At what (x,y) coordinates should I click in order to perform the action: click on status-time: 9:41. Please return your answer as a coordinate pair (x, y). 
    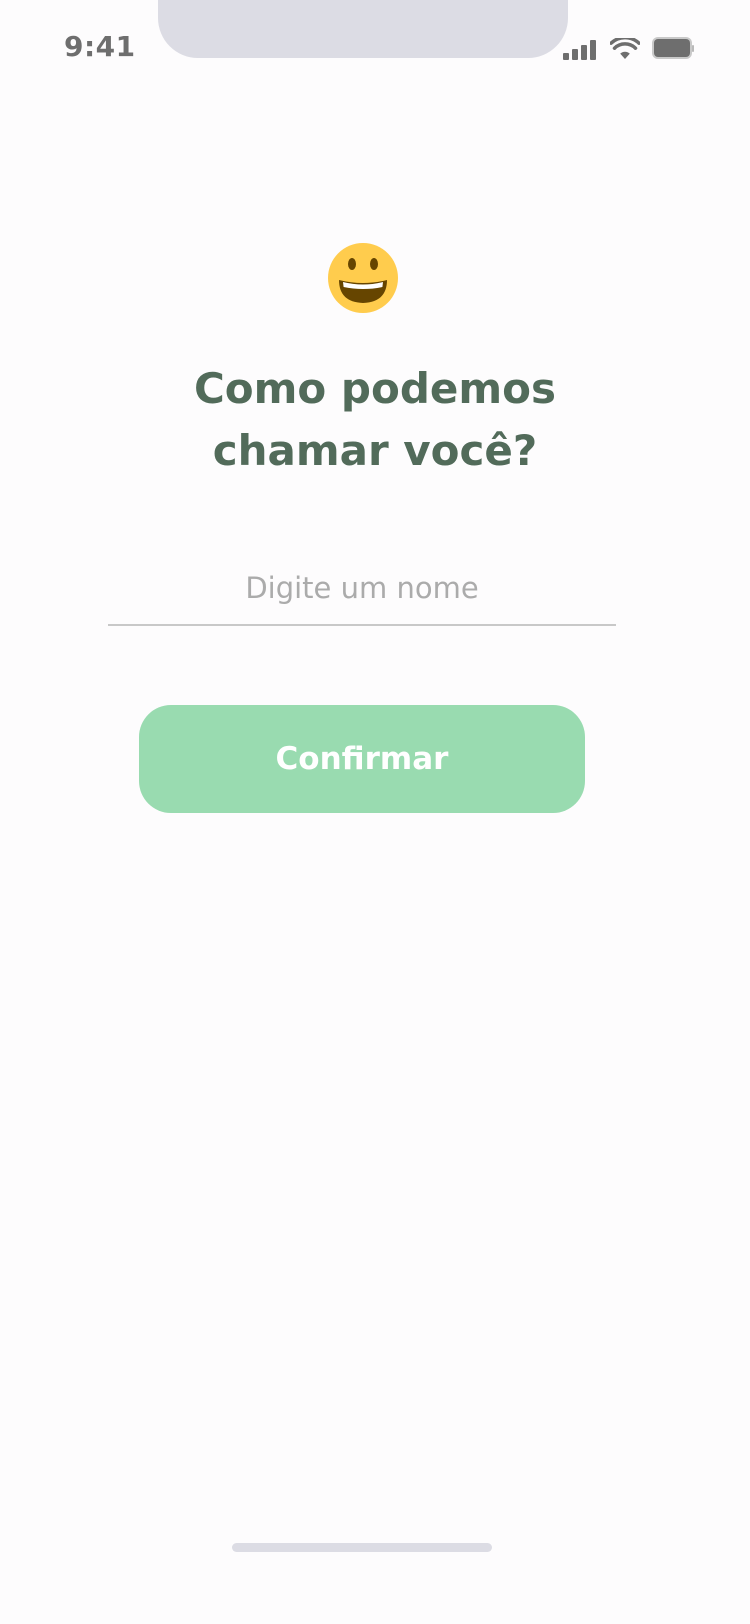
    Looking at the image, I should click on (100, 46).